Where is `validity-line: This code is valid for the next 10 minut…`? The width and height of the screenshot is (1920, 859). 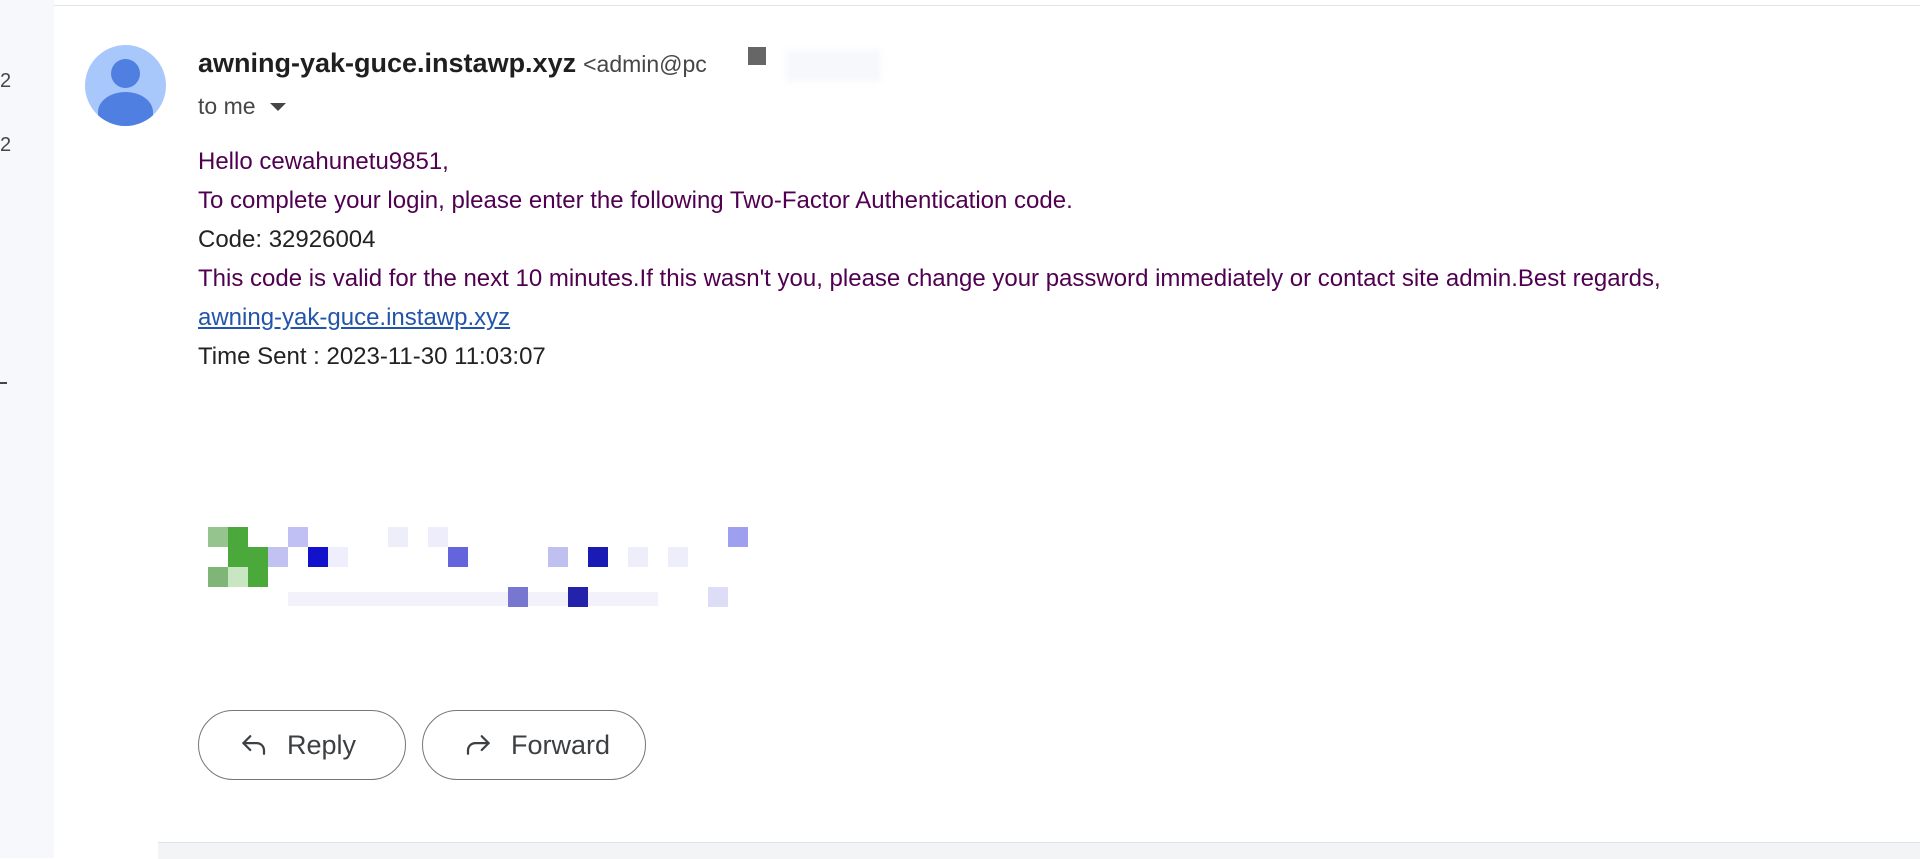
validity-line: This code is valid for the next 10 minut… is located at coordinates (929, 278).